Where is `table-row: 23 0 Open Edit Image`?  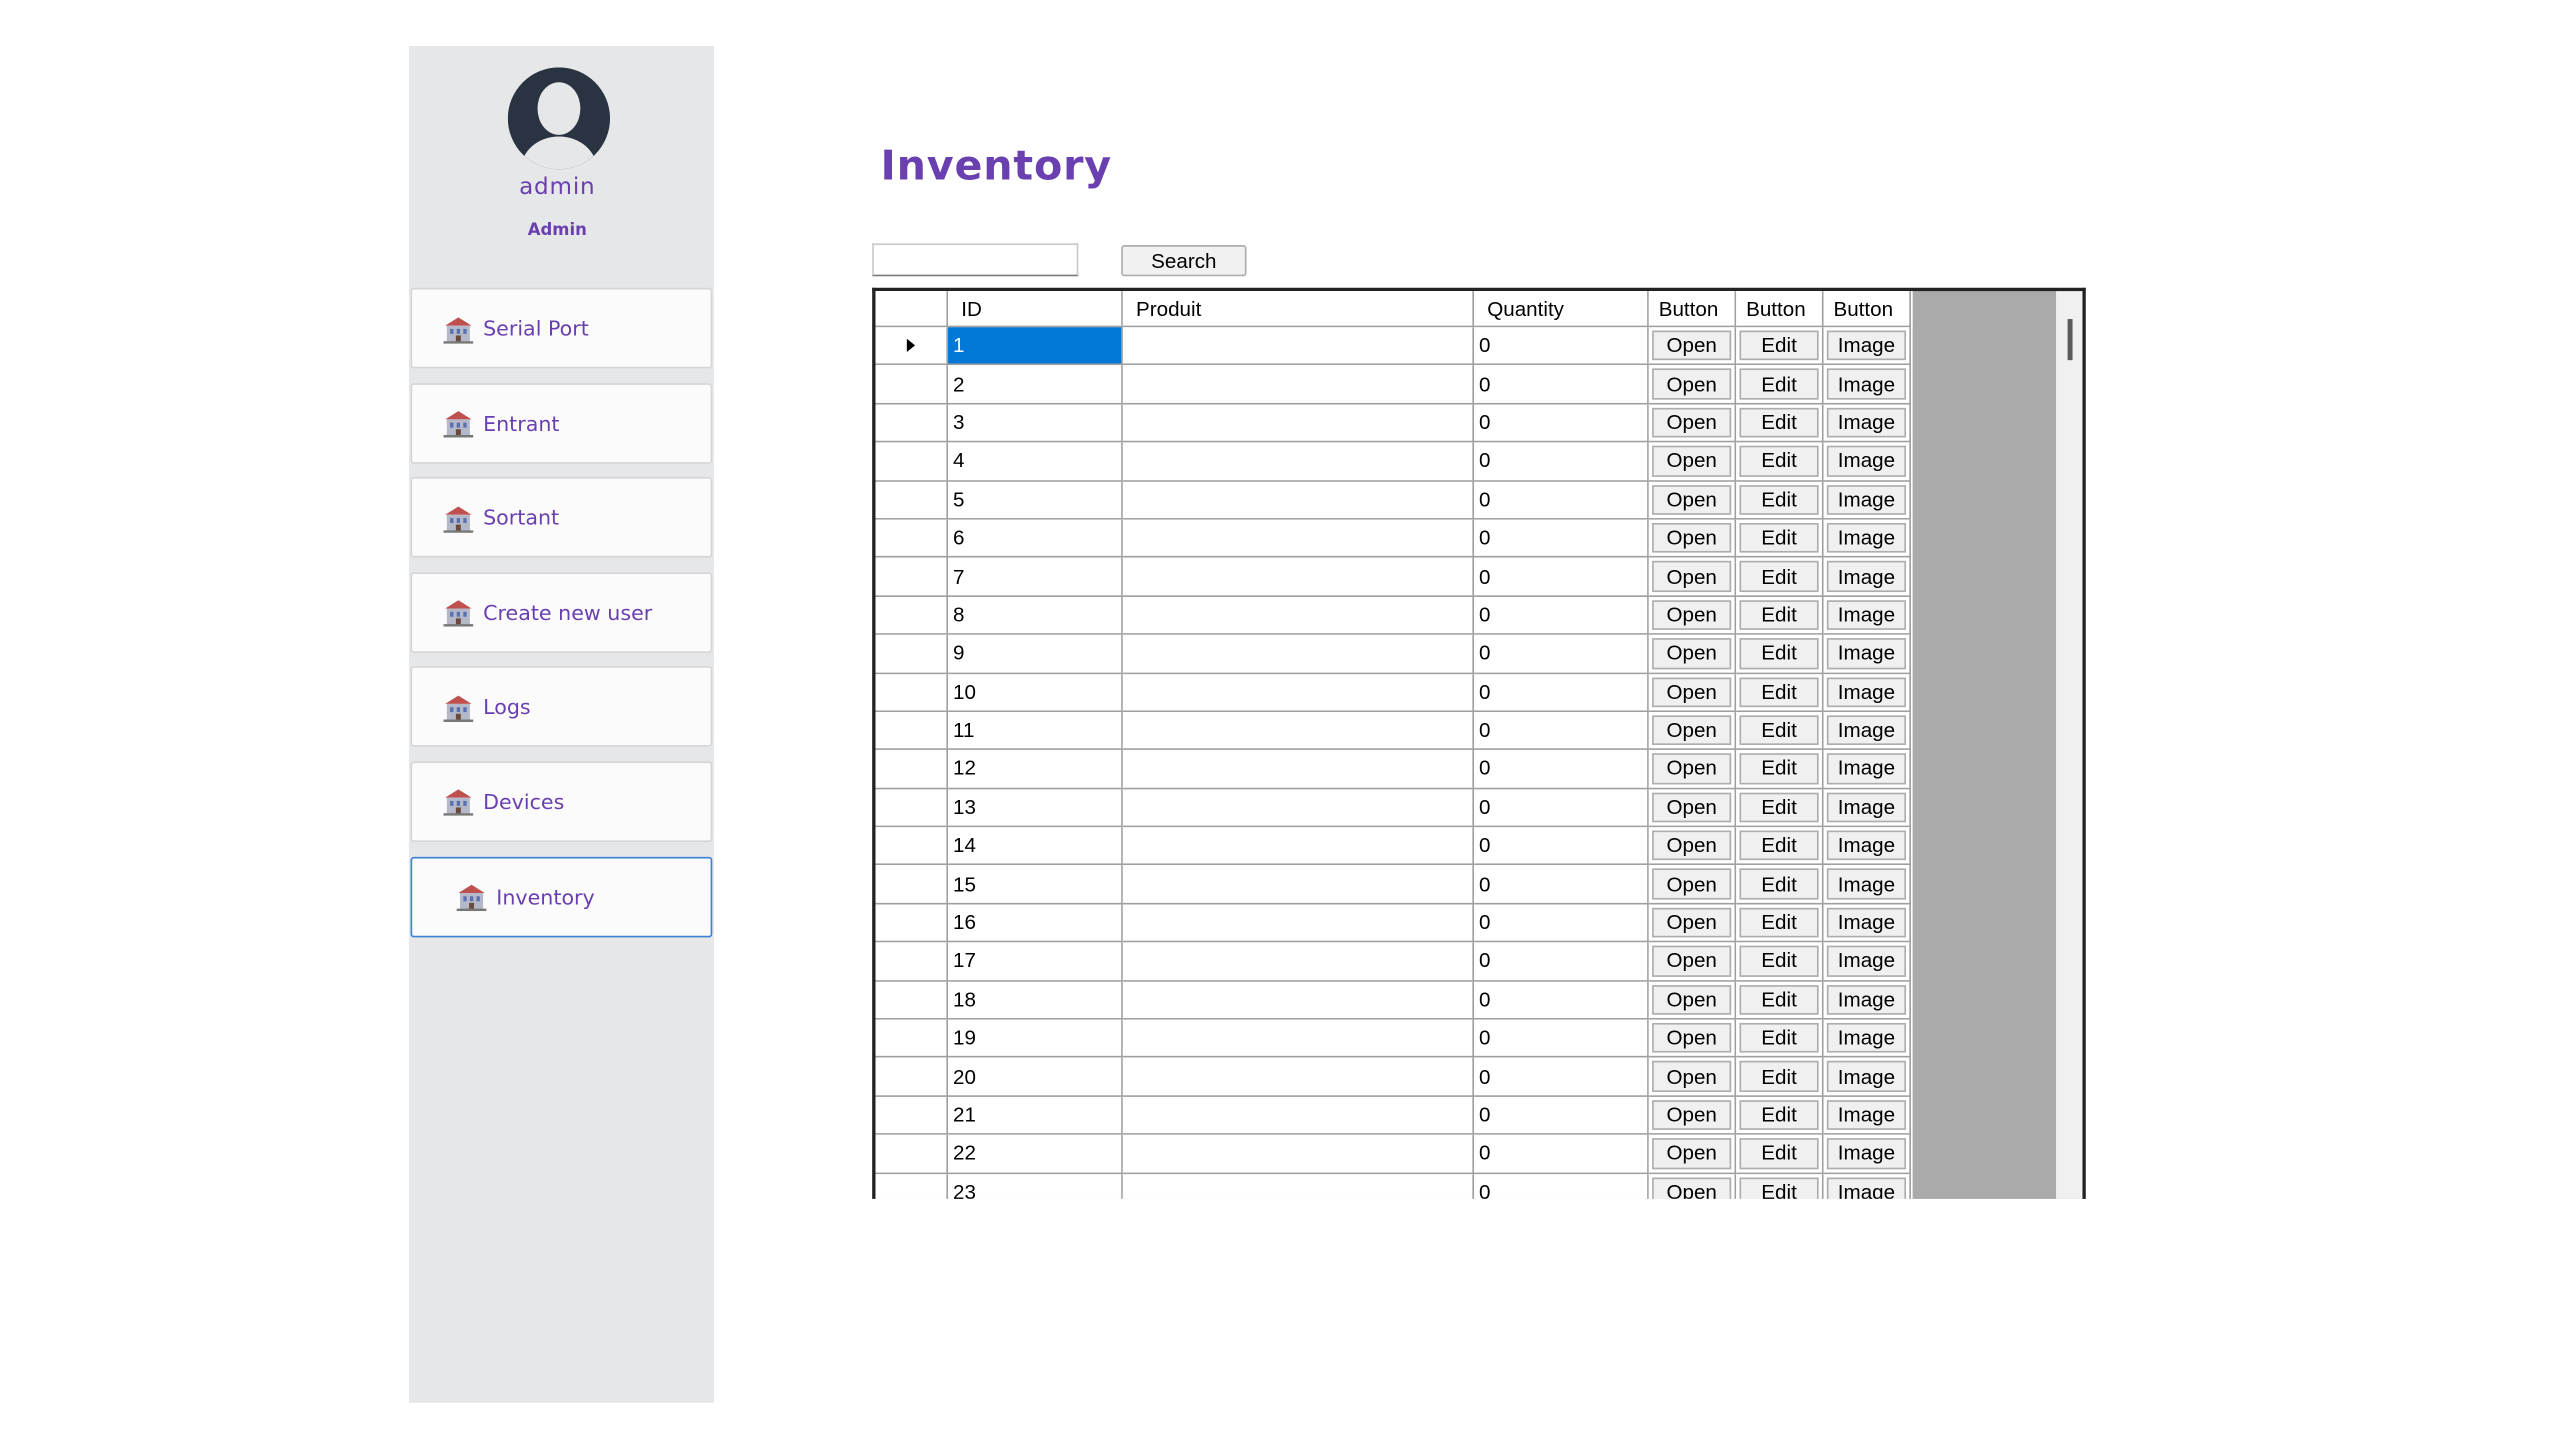 table-row: 23 0 Open Edit Image is located at coordinates (1394, 1186).